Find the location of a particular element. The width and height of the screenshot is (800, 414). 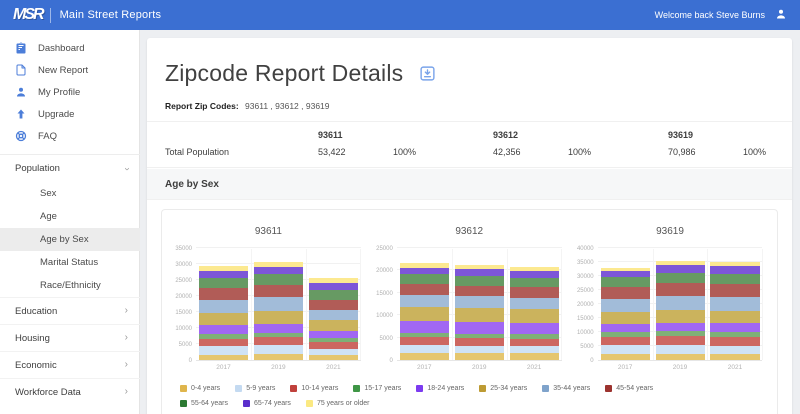

stacked-bar-2021 is located at coordinates (735, 310).